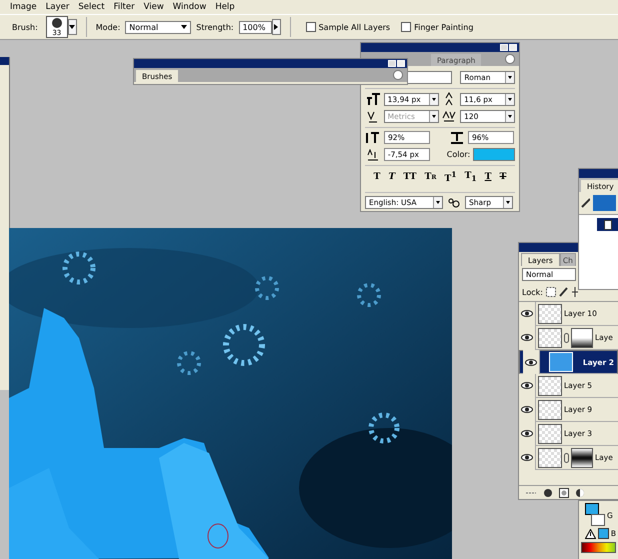  What do you see at coordinates (373, 154) in the screenshot?
I see `baseline-shift-icon` at bounding box center [373, 154].